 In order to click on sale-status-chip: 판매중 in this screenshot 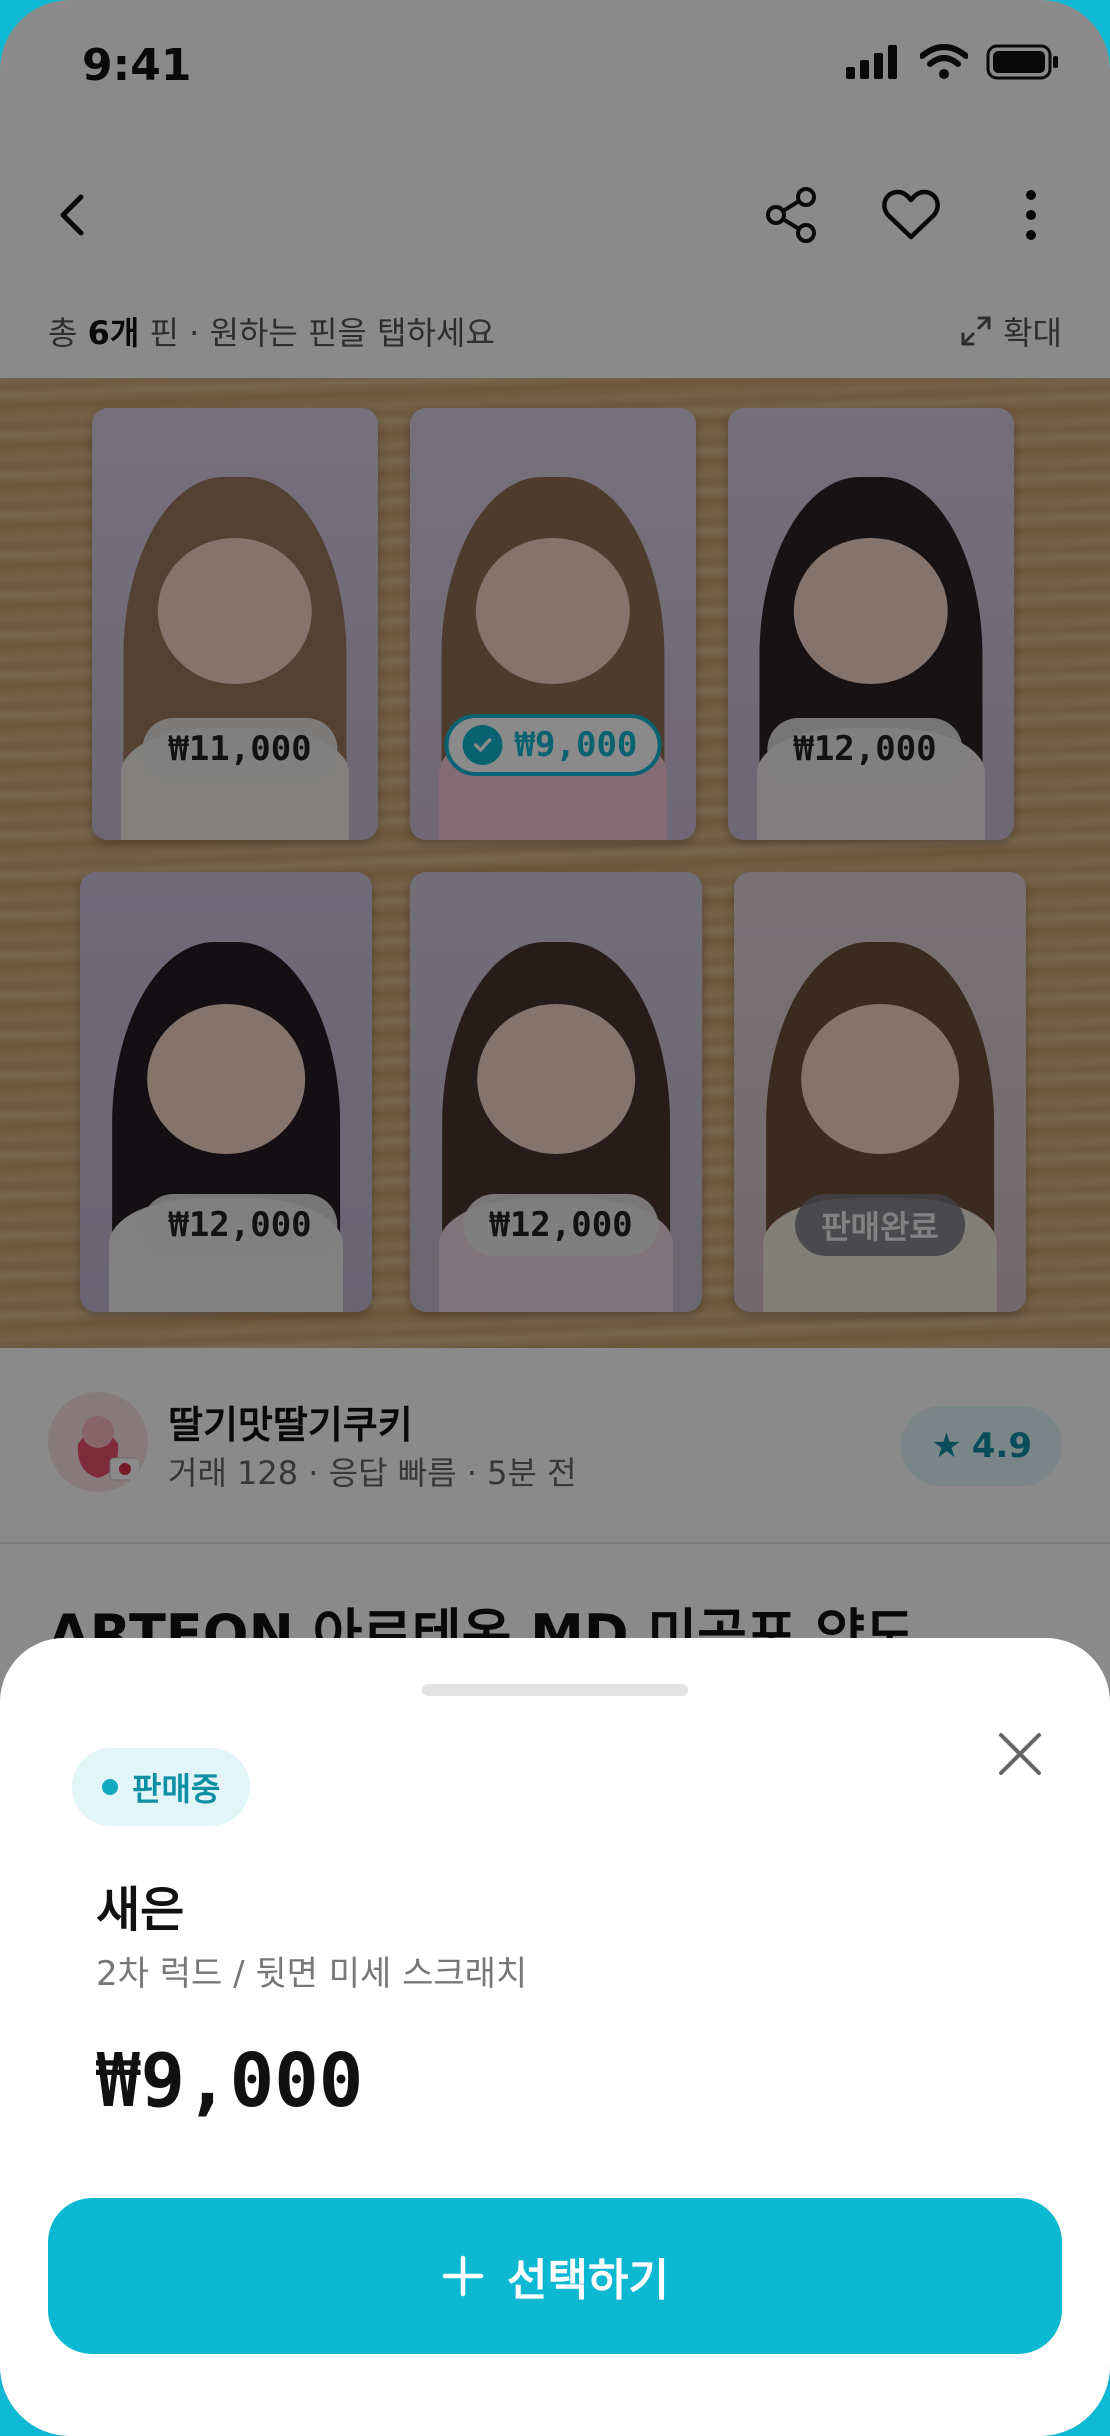, I will do `click(161, 1787)`.